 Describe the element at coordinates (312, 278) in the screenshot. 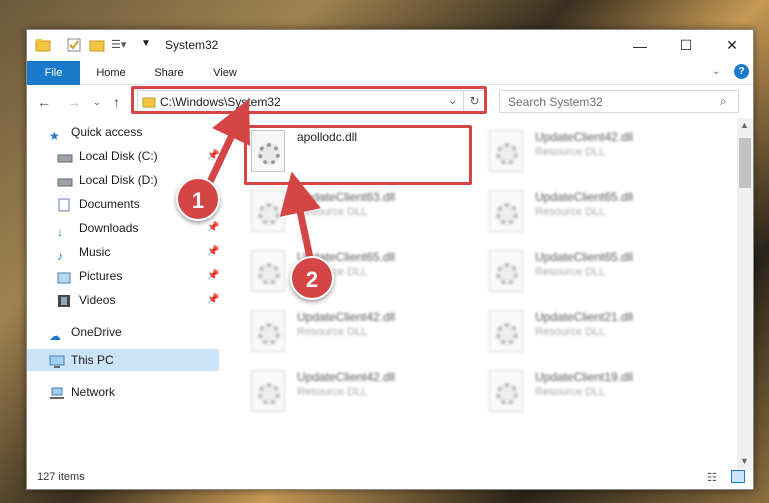

I see `step-2-badge: 2` at that location.